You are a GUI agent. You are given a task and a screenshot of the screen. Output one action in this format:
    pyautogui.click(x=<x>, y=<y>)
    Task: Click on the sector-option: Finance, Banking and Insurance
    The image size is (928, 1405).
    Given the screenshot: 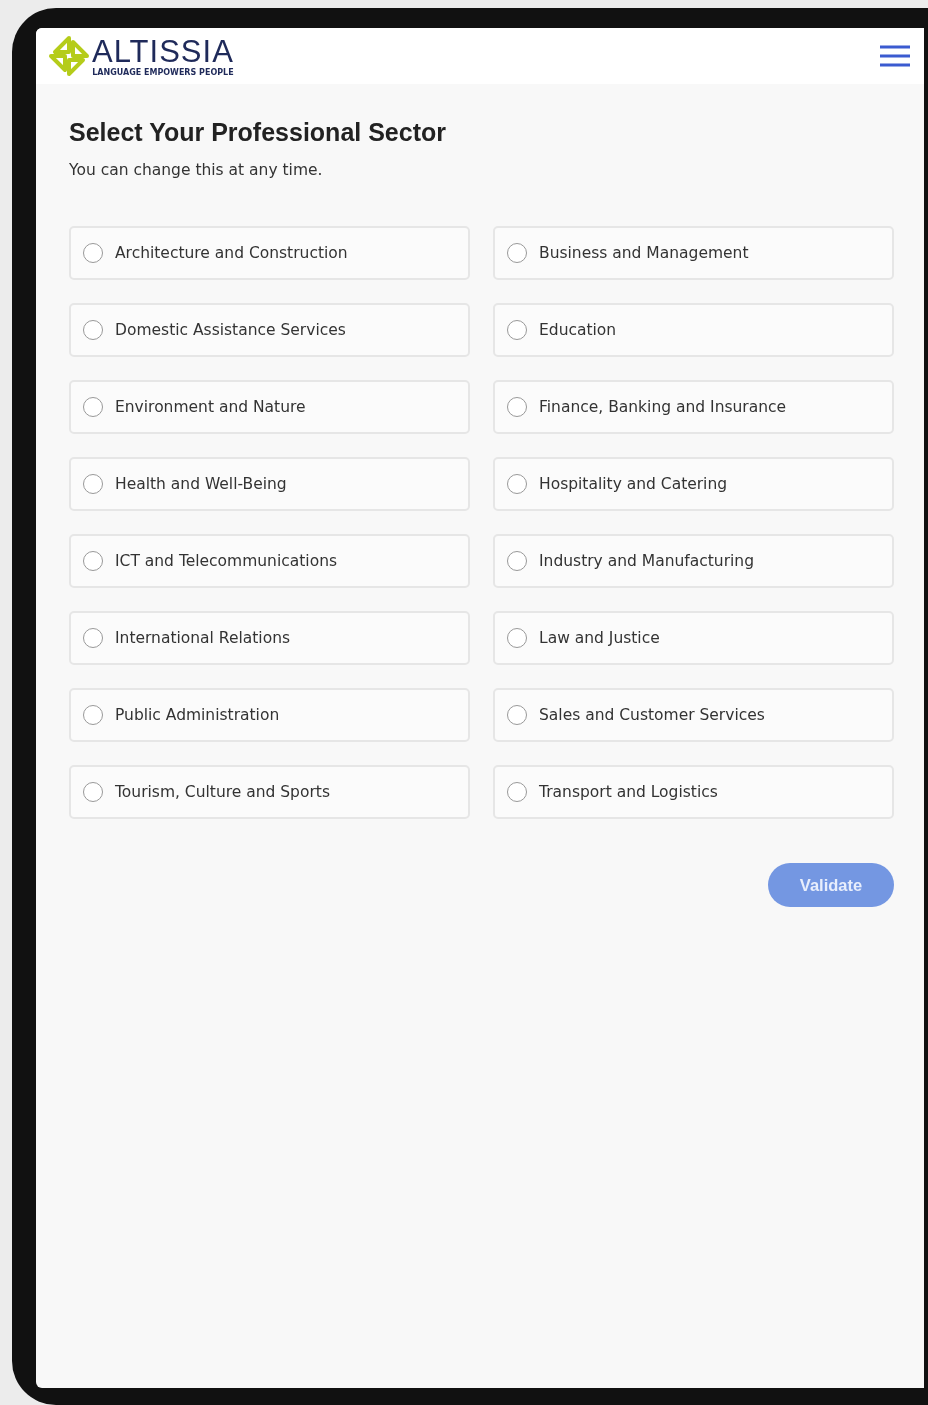 What is the action you would take?
    pyautogui.click(x=693, y=407)
    